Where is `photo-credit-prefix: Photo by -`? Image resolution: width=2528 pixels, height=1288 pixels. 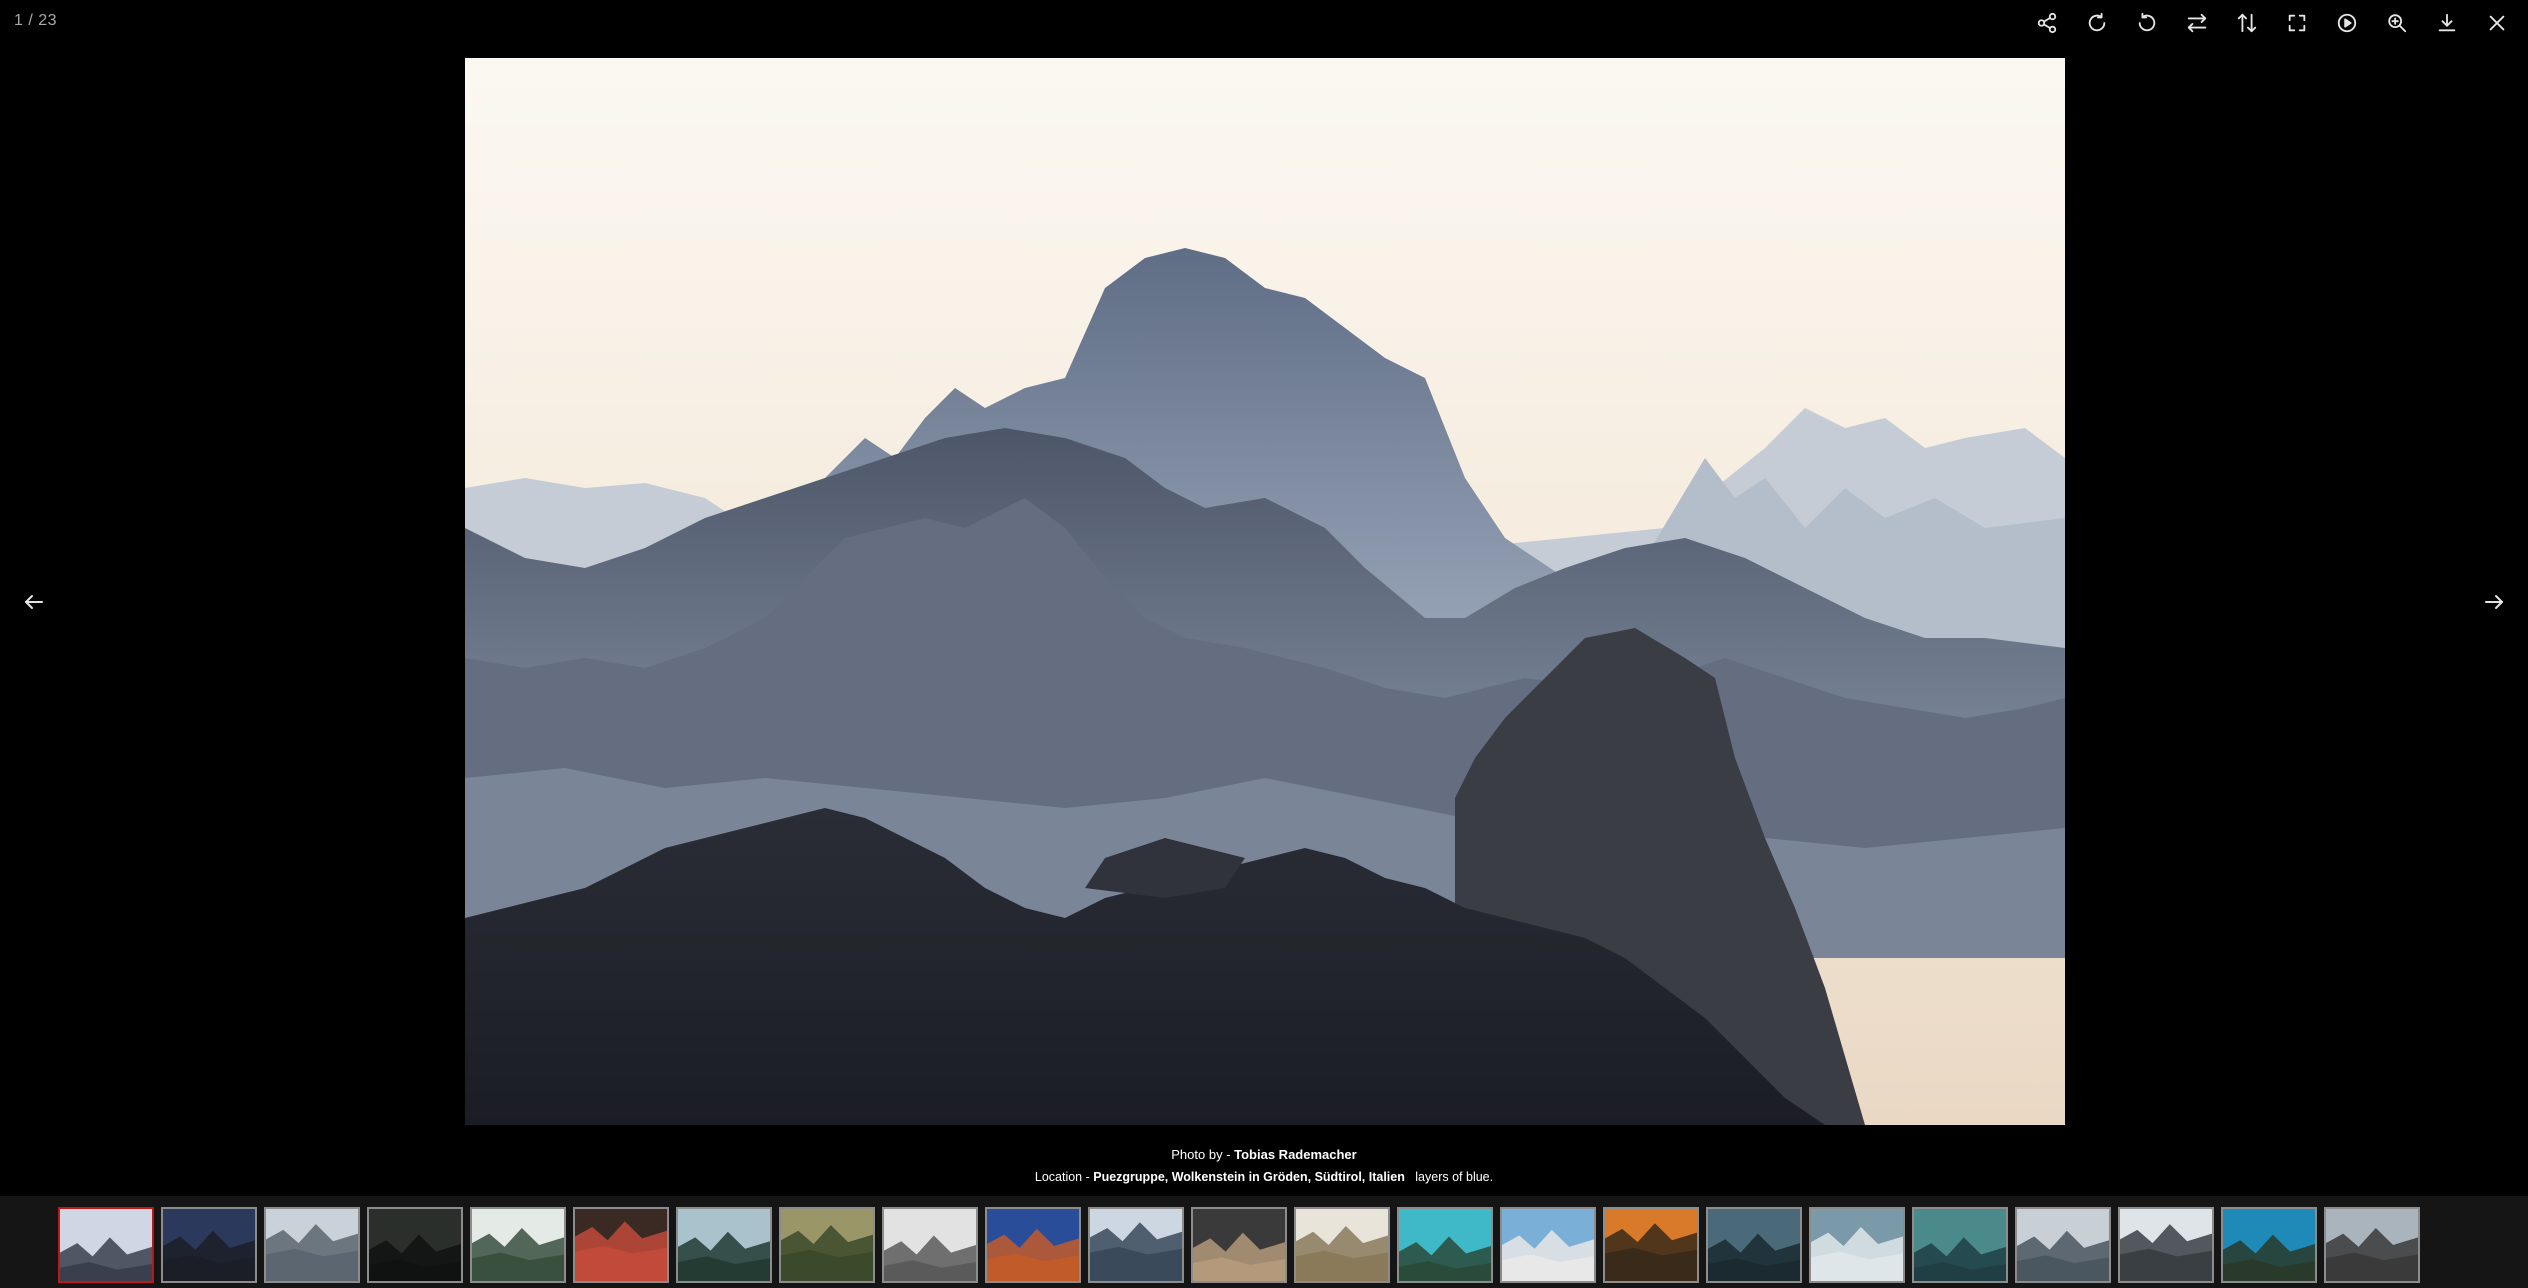 photo-credit-prefix: Photo by - is located at coordinates (1203, 1154).